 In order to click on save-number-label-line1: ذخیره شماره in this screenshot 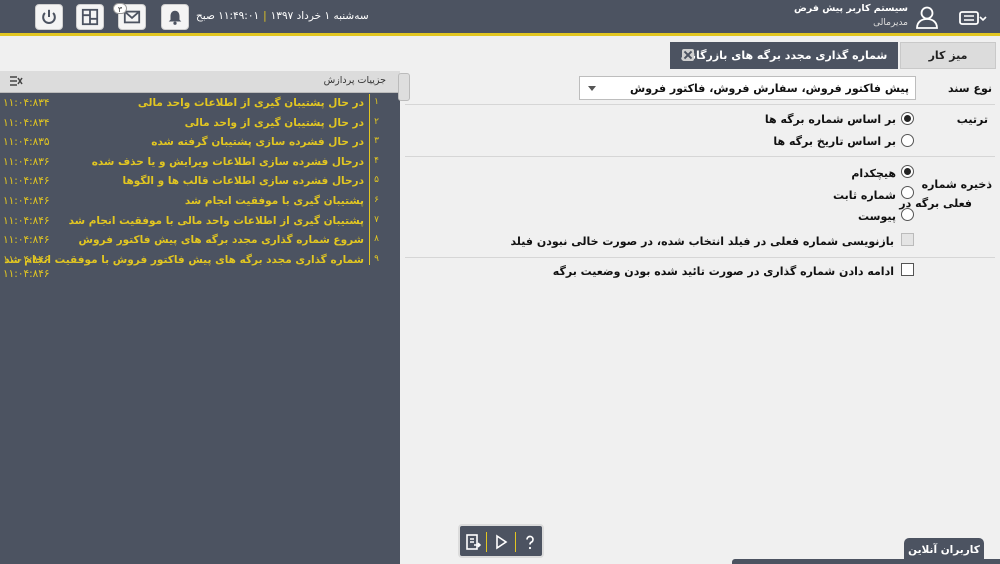, I will do `click(956, 184)`.